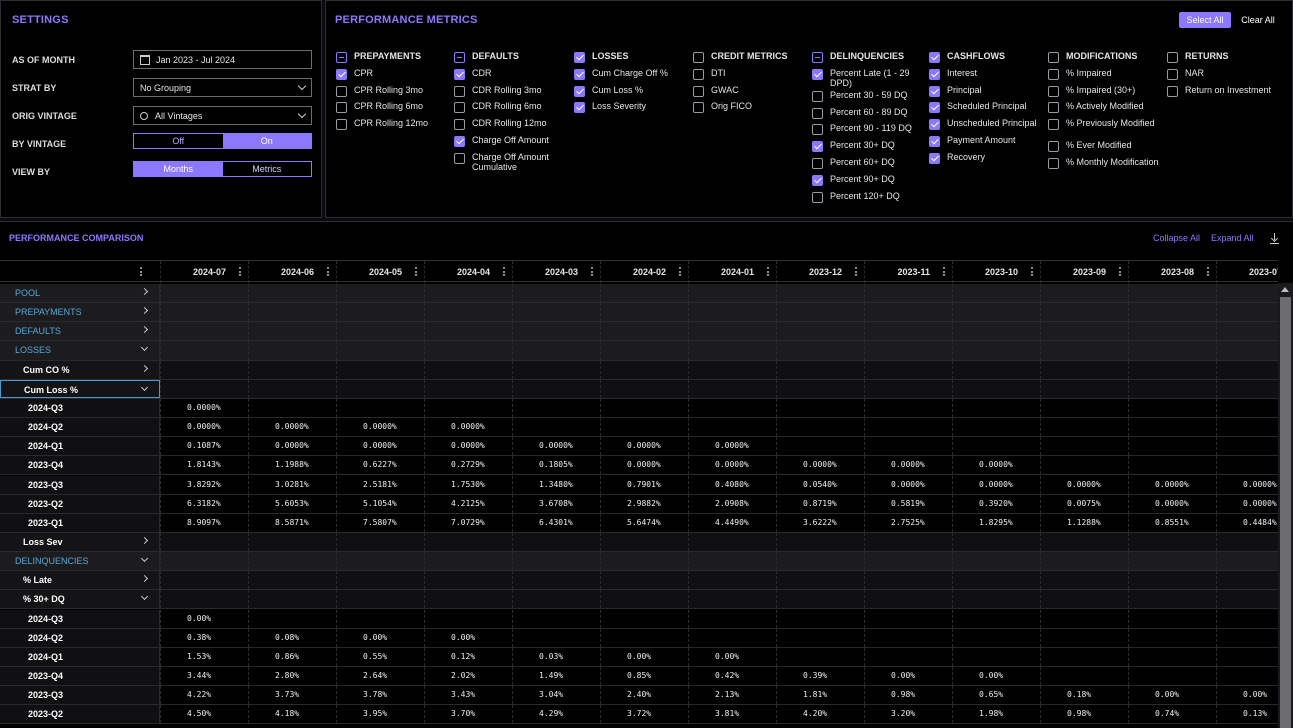 Image resolution: width=1293 pixels, height=728 pixels. What do you see at coordinates (80, 599) in the screenshot?
I see `row-label: % 30+ DQ` at bounding box center [80, 599].